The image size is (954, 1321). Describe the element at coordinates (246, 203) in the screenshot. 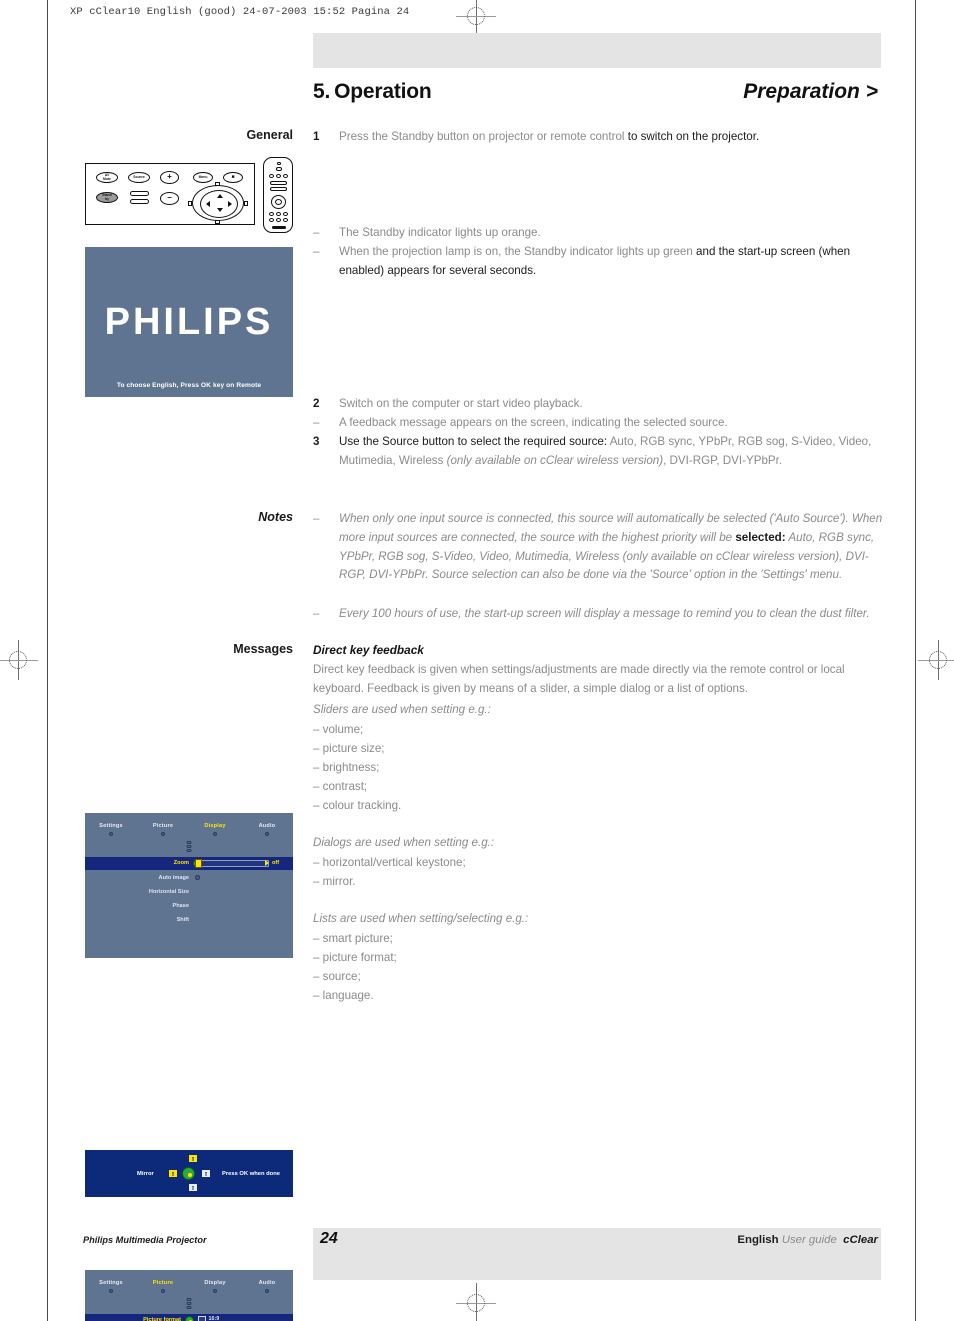

I see `dpad-marker-right` at that location.